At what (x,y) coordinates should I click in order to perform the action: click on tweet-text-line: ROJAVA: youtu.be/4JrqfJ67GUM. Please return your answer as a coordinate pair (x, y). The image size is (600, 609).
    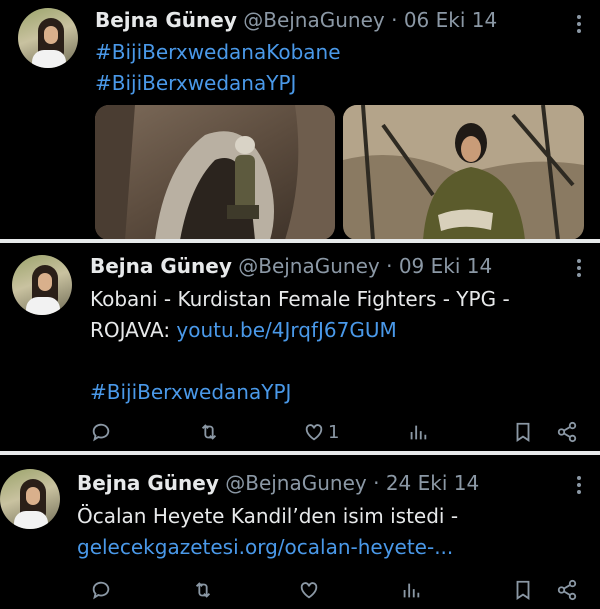
    Looking at the image, I should click on (300, 330).